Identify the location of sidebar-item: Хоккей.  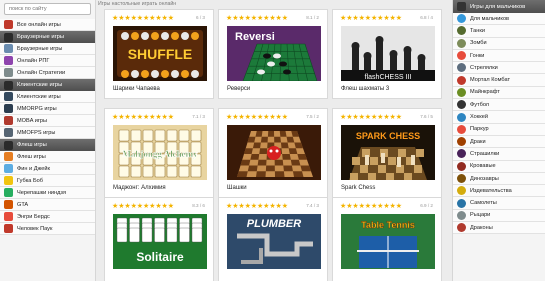
(499, 117).